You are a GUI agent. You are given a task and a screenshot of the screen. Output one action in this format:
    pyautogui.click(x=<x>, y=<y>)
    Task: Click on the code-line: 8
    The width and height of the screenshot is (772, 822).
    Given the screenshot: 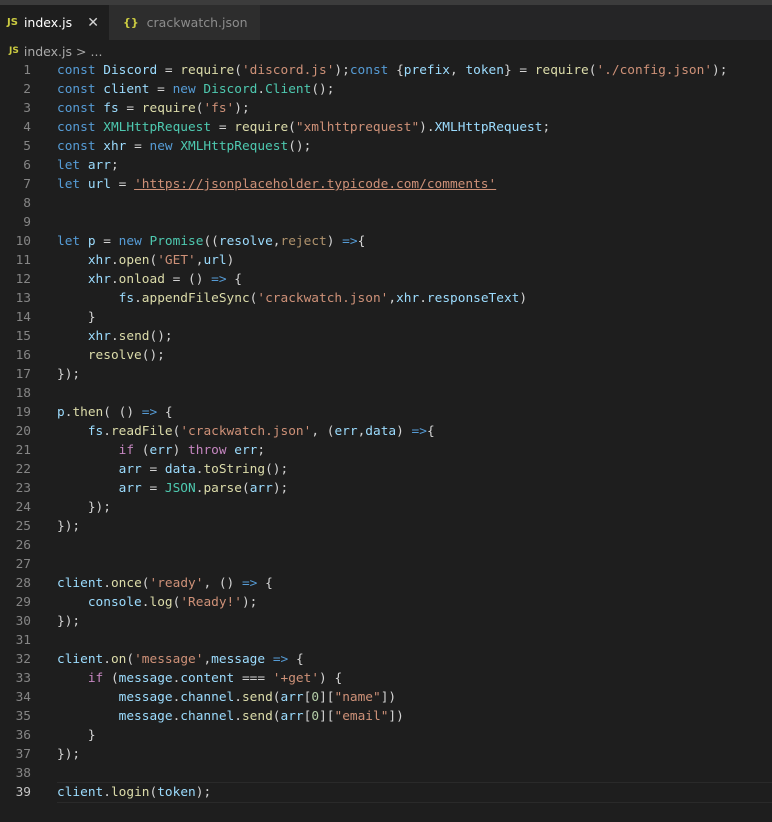 What is the action you would take?
    pyautogui.click(x=386, y=203)
    